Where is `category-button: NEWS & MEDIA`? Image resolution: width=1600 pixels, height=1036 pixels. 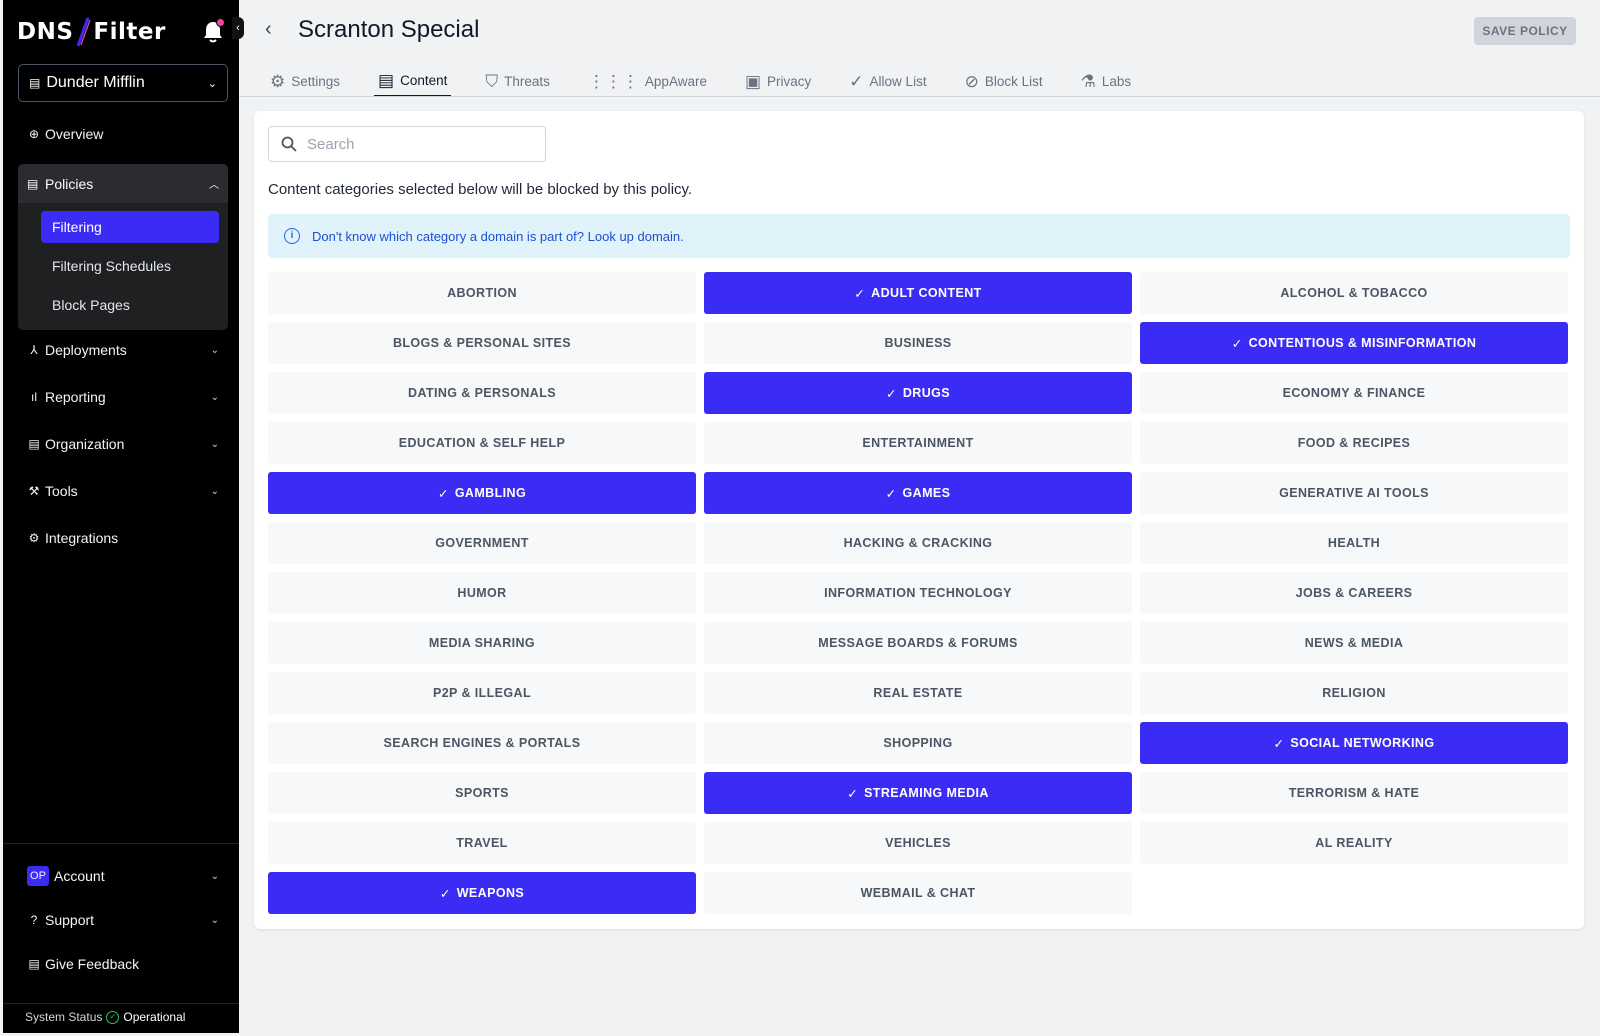 category-button: NEWS & MEDIA is located at coordinates (1354, 643).